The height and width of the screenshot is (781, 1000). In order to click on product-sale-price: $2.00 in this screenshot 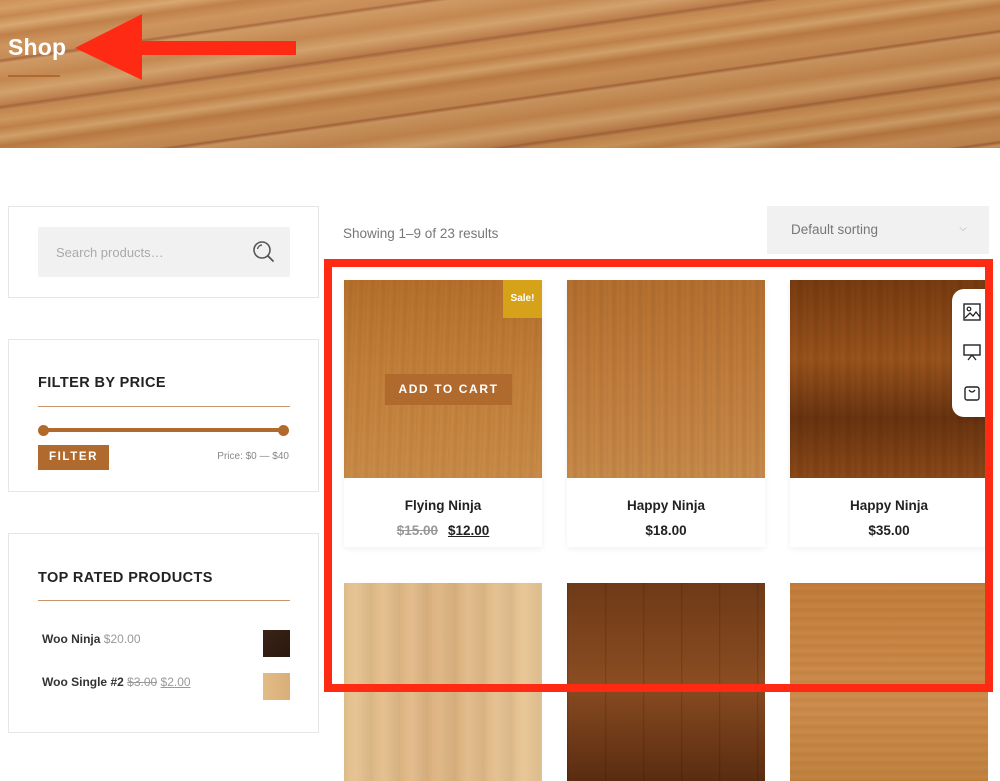, I will do `click(175, 682)`.